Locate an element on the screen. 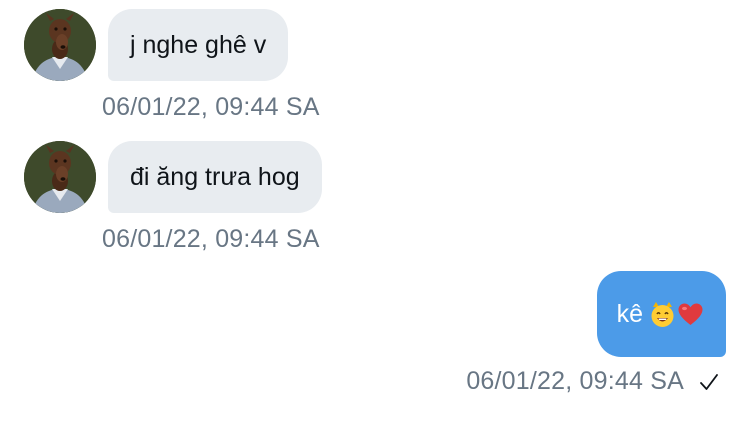 The width and height of the screenshot is (750, 446). message-status-row: 06/01/22, 09:44 SA is located at coordinates (593, 381).